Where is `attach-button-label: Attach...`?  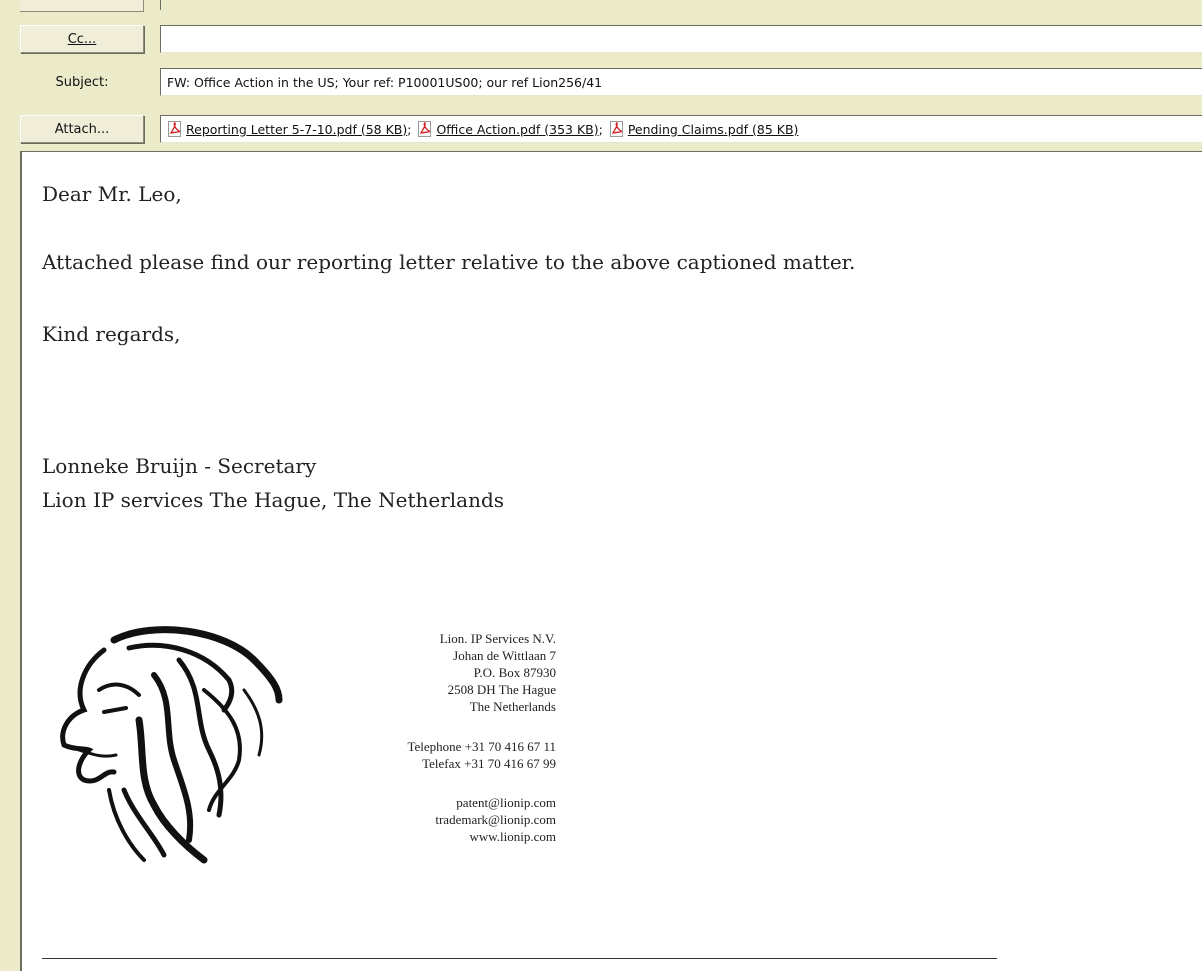
attach-button-label: Attach... is located at coordinates (82, 129).